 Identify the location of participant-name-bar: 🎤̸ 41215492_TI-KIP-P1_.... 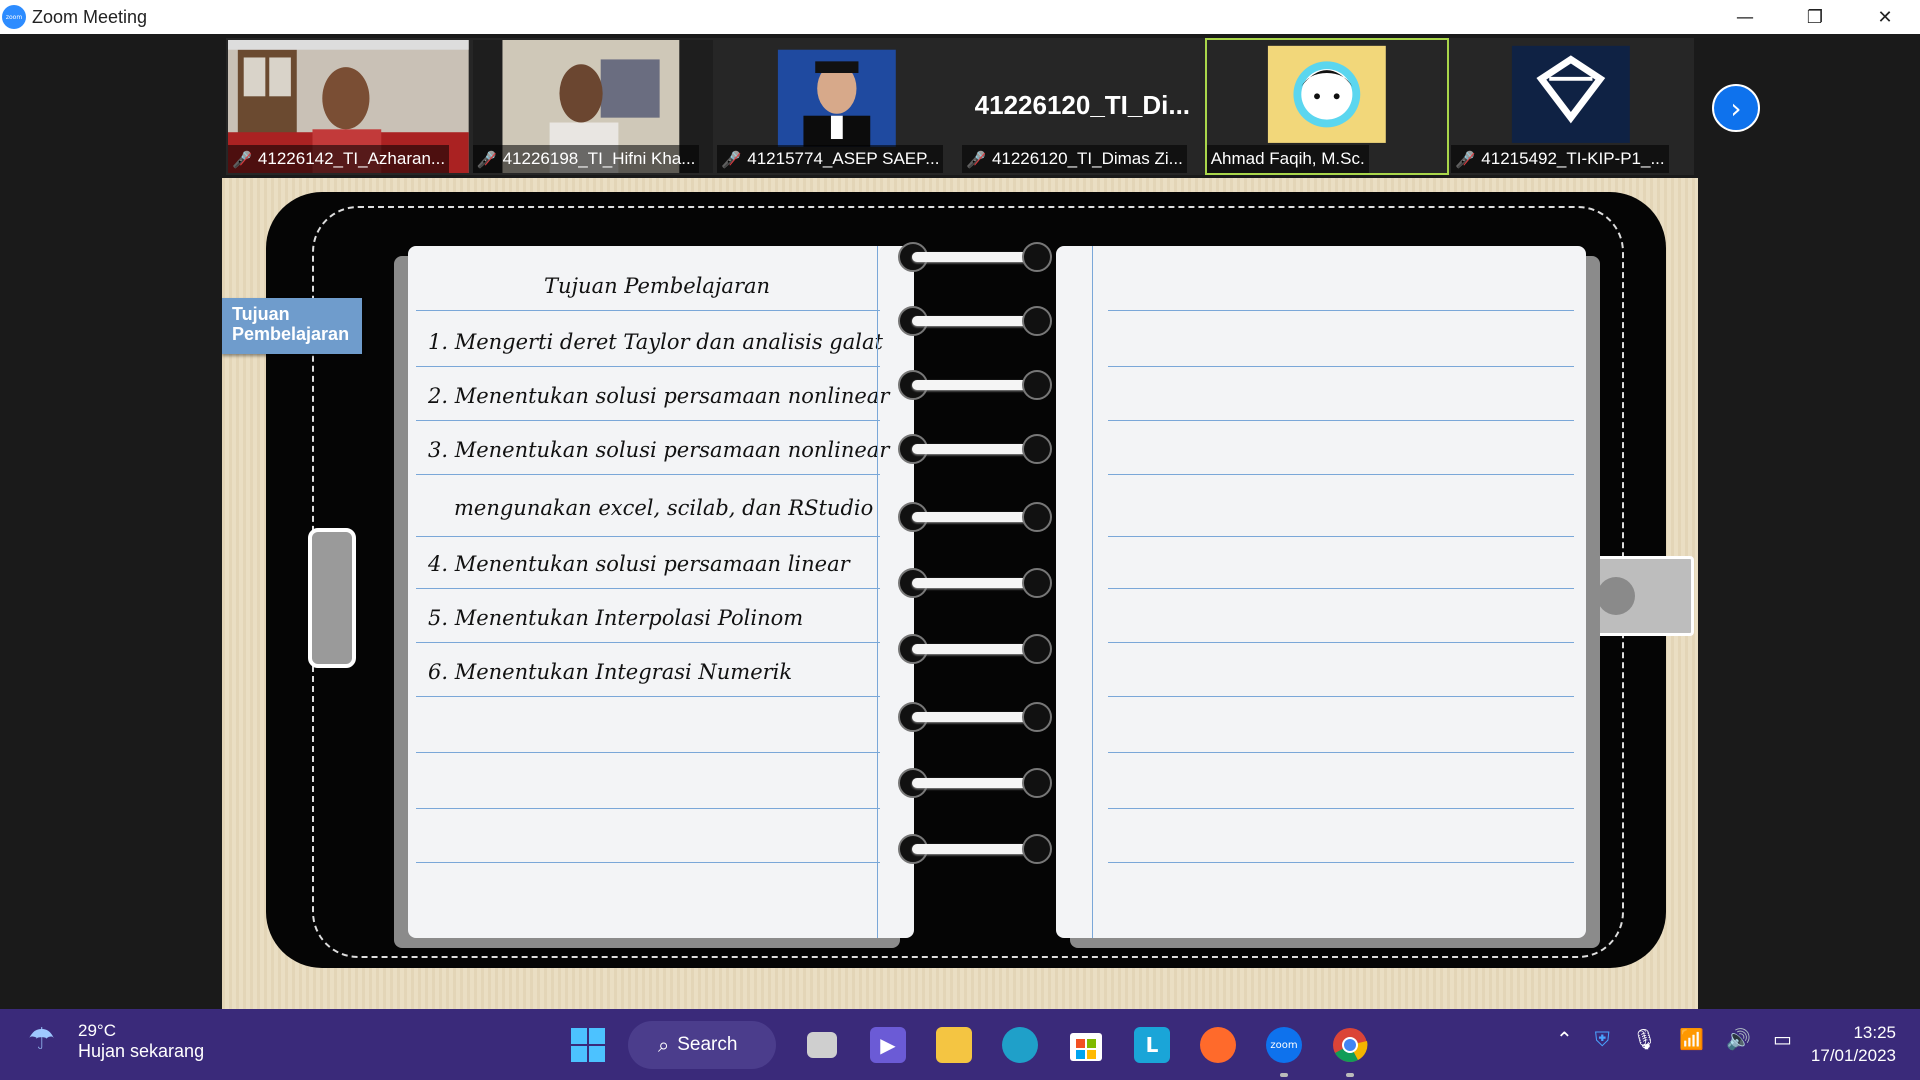
(1560, 159).